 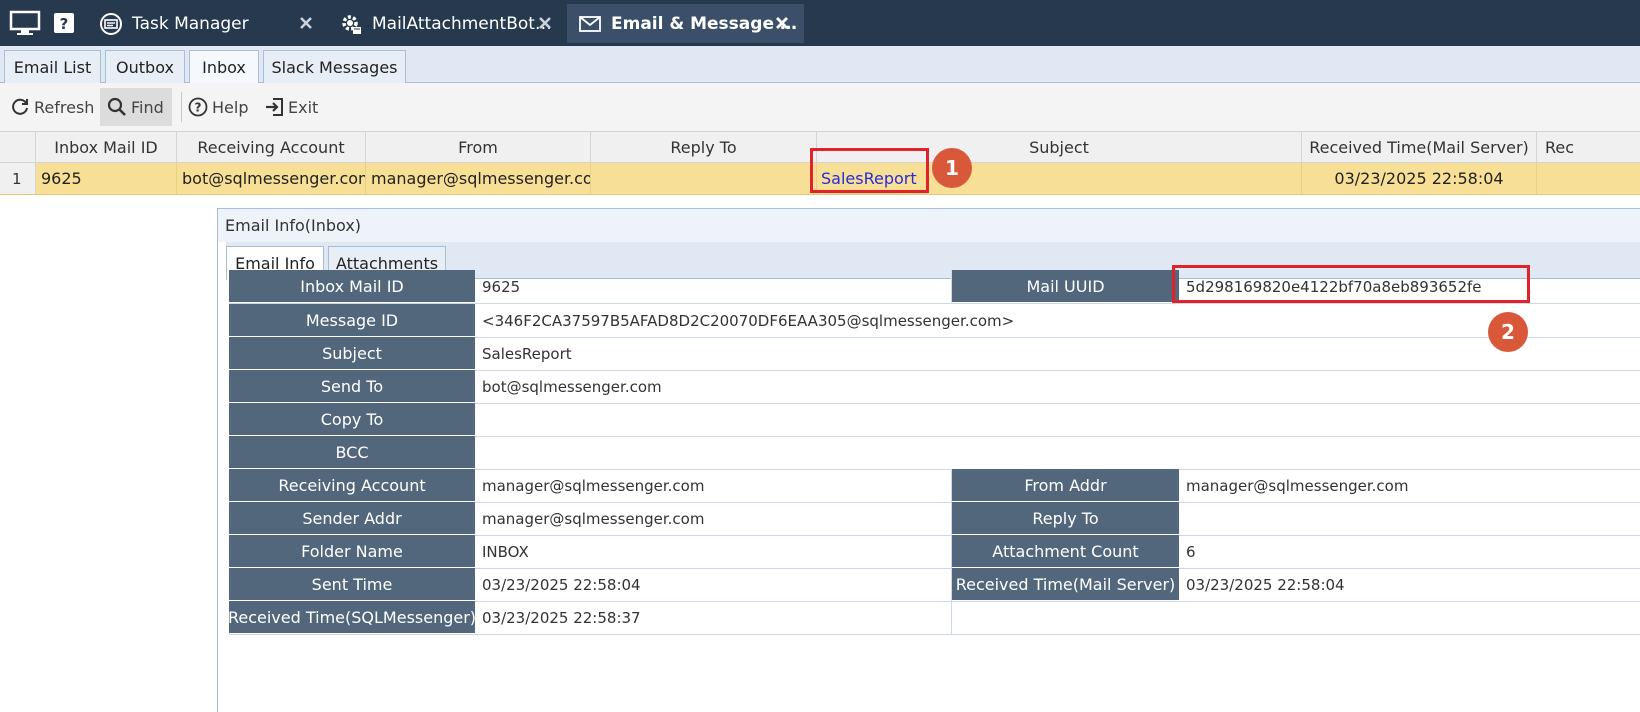 I want to click on field-label-mail-uuid: Mail UUID, so click(x=1065, y=286).